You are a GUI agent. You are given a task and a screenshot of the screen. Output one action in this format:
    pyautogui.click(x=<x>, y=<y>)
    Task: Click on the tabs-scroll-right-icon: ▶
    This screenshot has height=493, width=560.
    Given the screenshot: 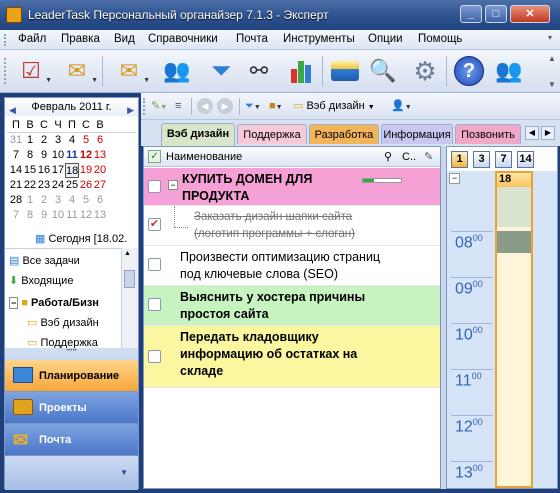 What is the action you would take?
    pyautogui.click(x=548, y=133)
    